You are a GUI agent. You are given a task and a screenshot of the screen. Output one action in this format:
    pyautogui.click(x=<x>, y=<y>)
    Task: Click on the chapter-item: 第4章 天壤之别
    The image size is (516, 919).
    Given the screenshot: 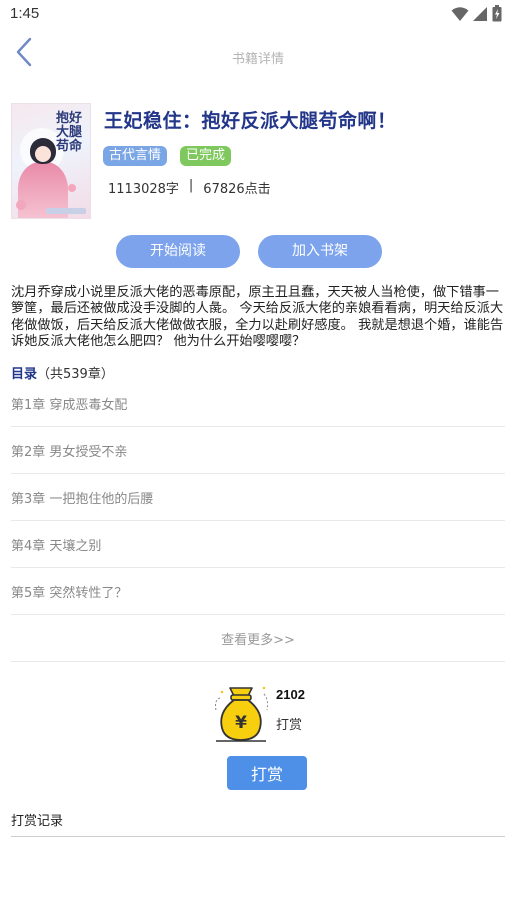 What is the action you would take?
    pyautogui.click(x=258, y=544)
    